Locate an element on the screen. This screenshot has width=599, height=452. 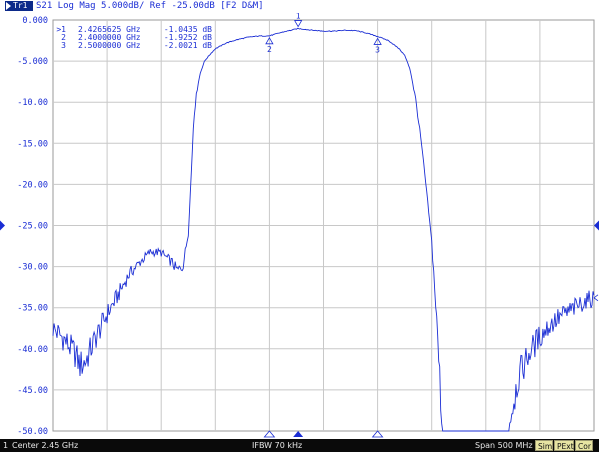
marker-table-id: 3 is located at coordinates (63, 45).